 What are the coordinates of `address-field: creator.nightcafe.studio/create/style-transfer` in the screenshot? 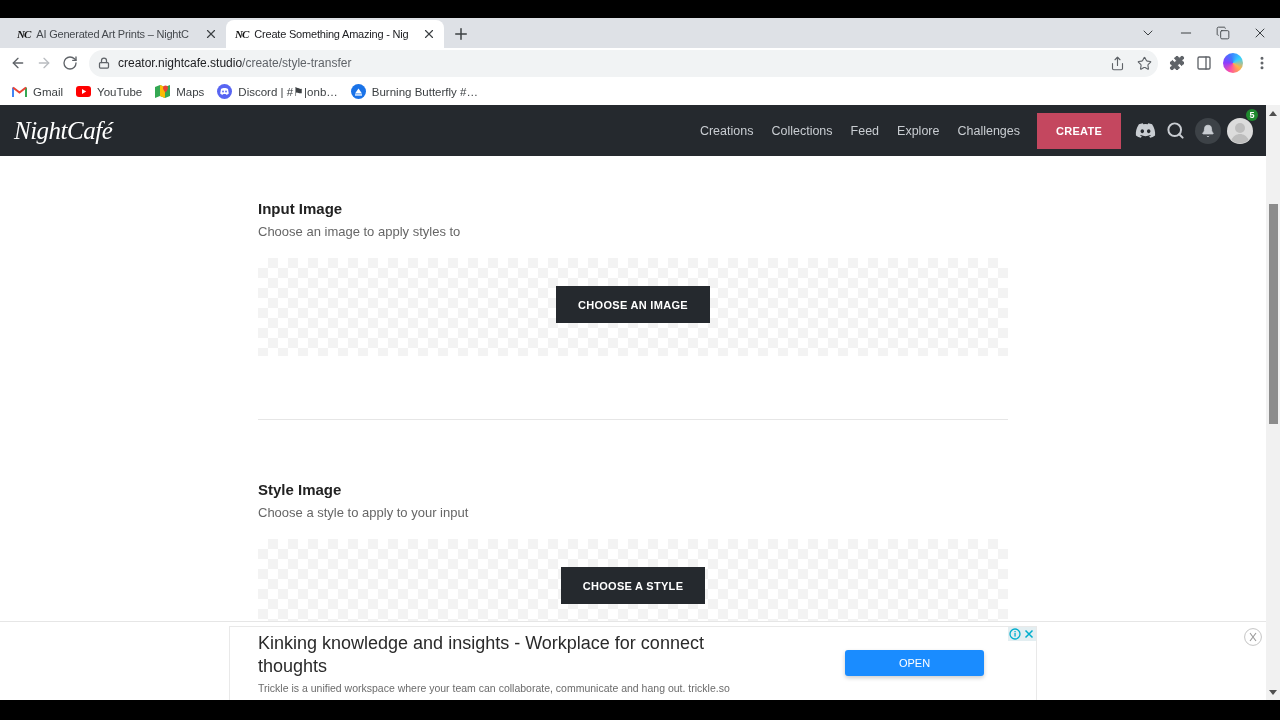 It's located at (623, 63).